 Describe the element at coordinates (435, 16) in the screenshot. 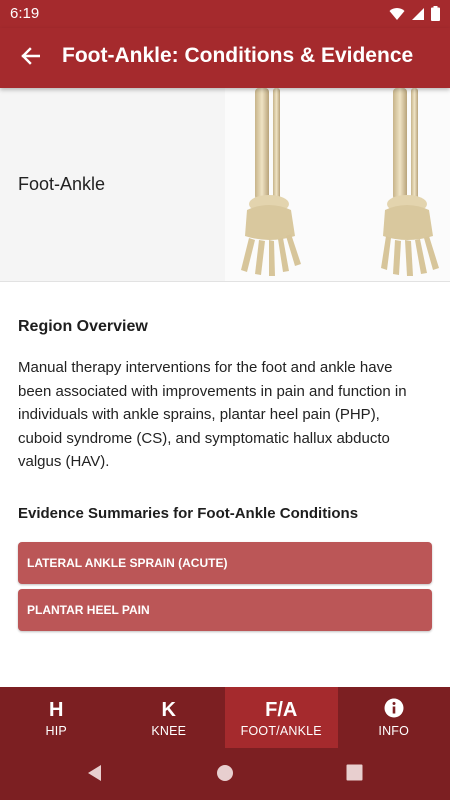

I see `battery-icon` at that location.